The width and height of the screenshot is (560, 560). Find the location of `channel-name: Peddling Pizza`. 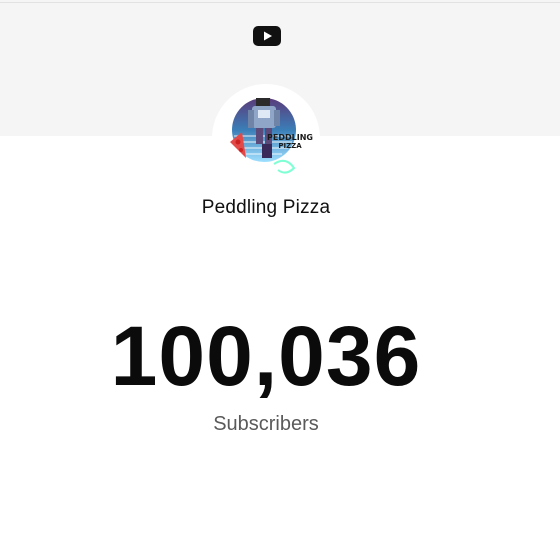

channel-name: Peddling Pizza is located at coordinates (266, 208).